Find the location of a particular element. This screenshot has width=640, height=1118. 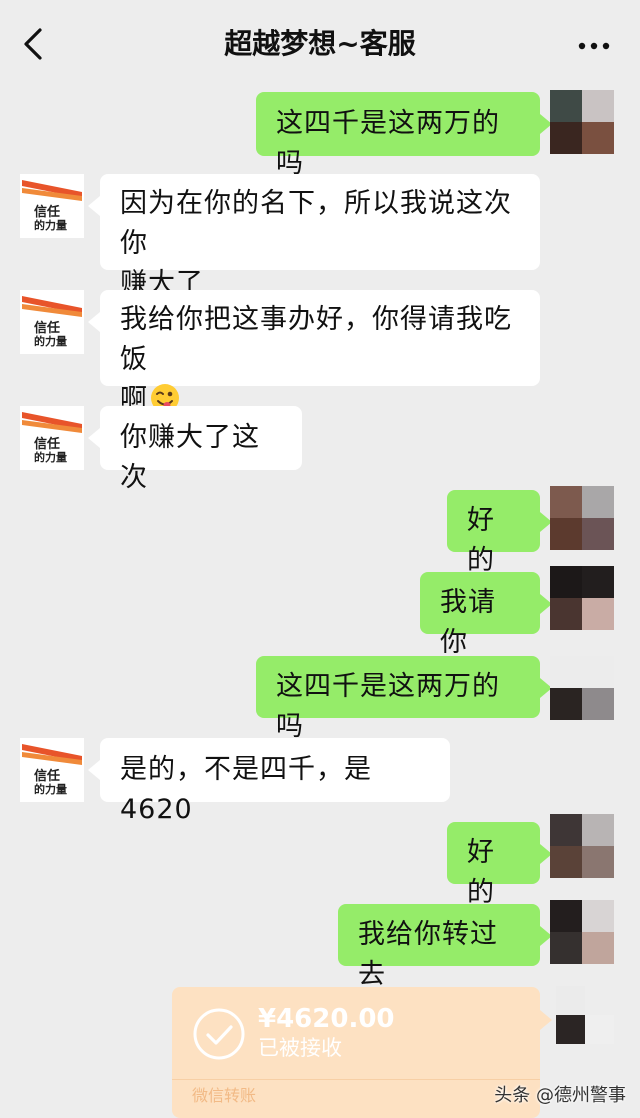

message-text: 我请你 is located at coordinates (468, 622).